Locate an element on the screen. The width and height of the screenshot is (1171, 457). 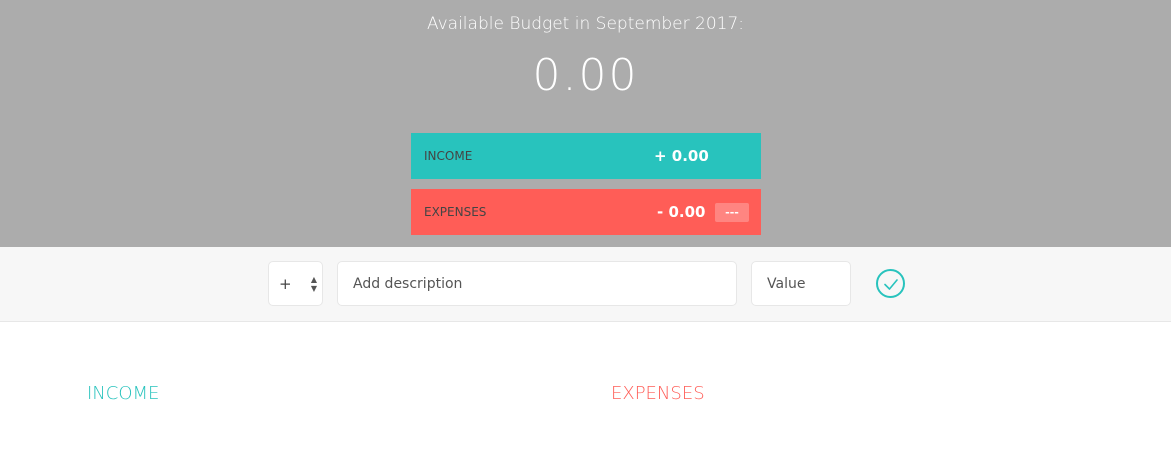
type-select-value: + is located at coordinates (285, 283).